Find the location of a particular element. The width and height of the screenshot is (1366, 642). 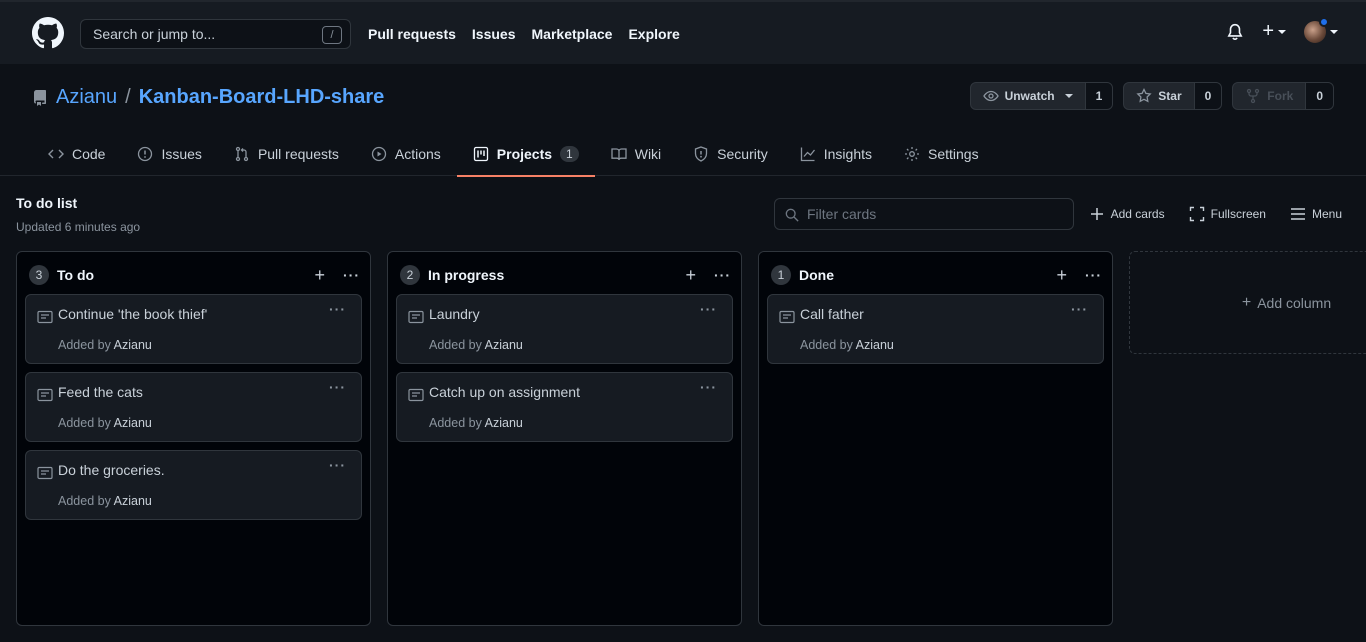

repo-actions: Unwatch 1 Star 0 Fork 0 is located at coordinates (1151, 96).